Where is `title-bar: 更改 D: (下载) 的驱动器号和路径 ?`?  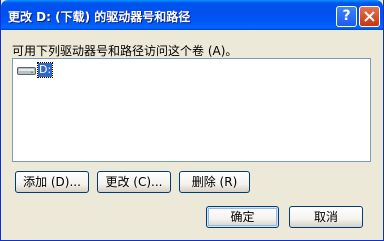
title-bar: 更改 D: (下载) 的驱动器号和路径 ? is located at coordinates (192, 15).